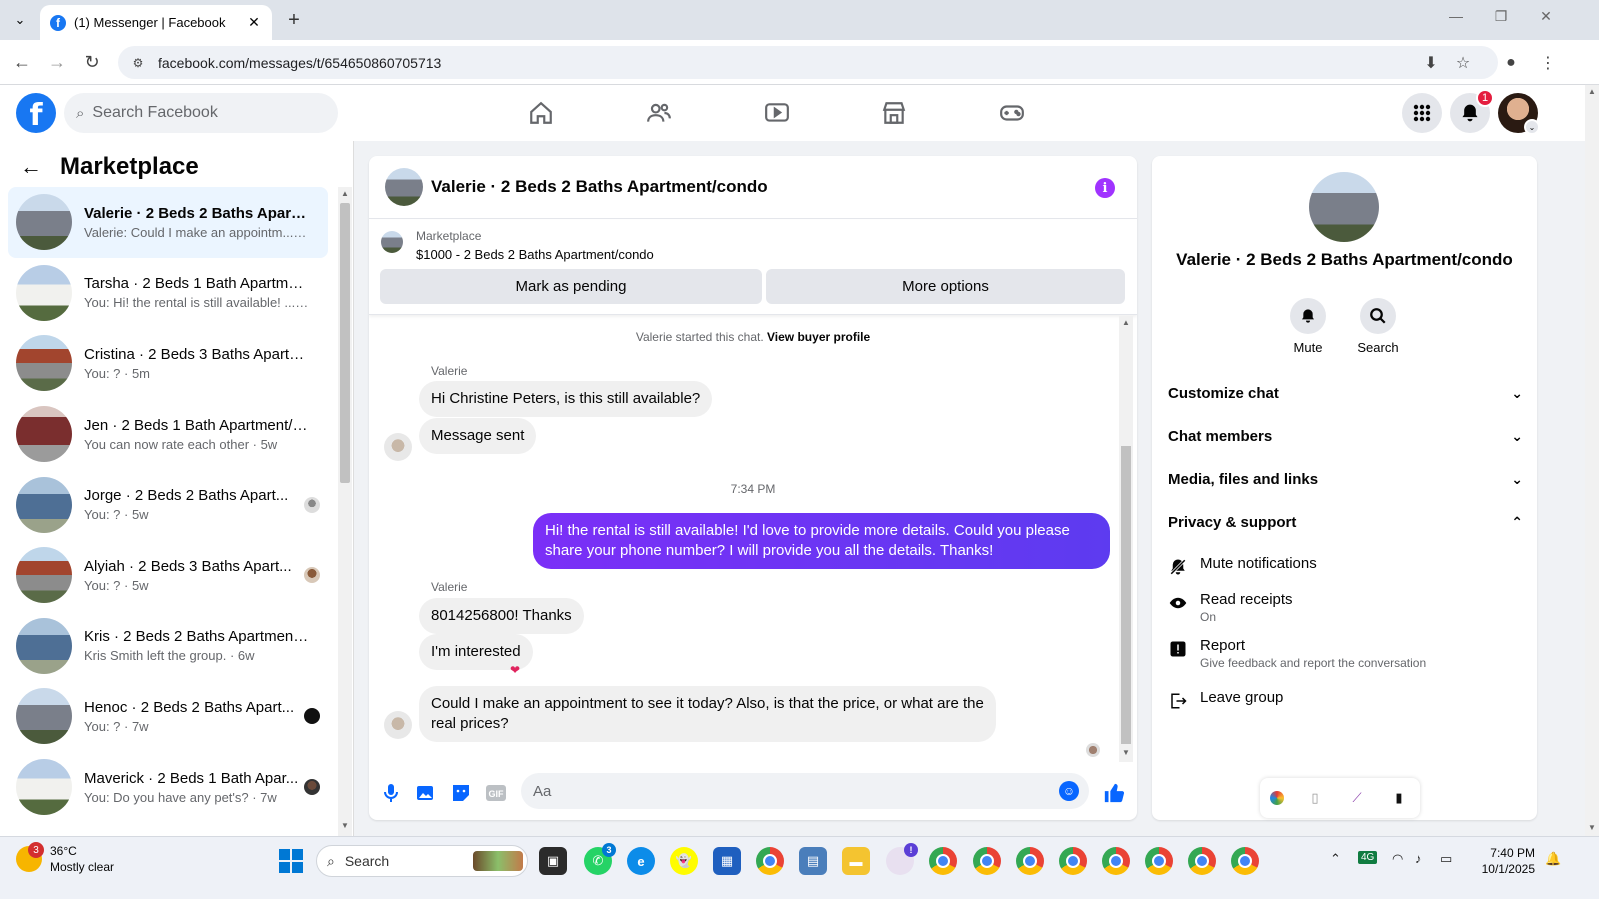  I want to click on volume-icon: ♪, so click(1418, 858).